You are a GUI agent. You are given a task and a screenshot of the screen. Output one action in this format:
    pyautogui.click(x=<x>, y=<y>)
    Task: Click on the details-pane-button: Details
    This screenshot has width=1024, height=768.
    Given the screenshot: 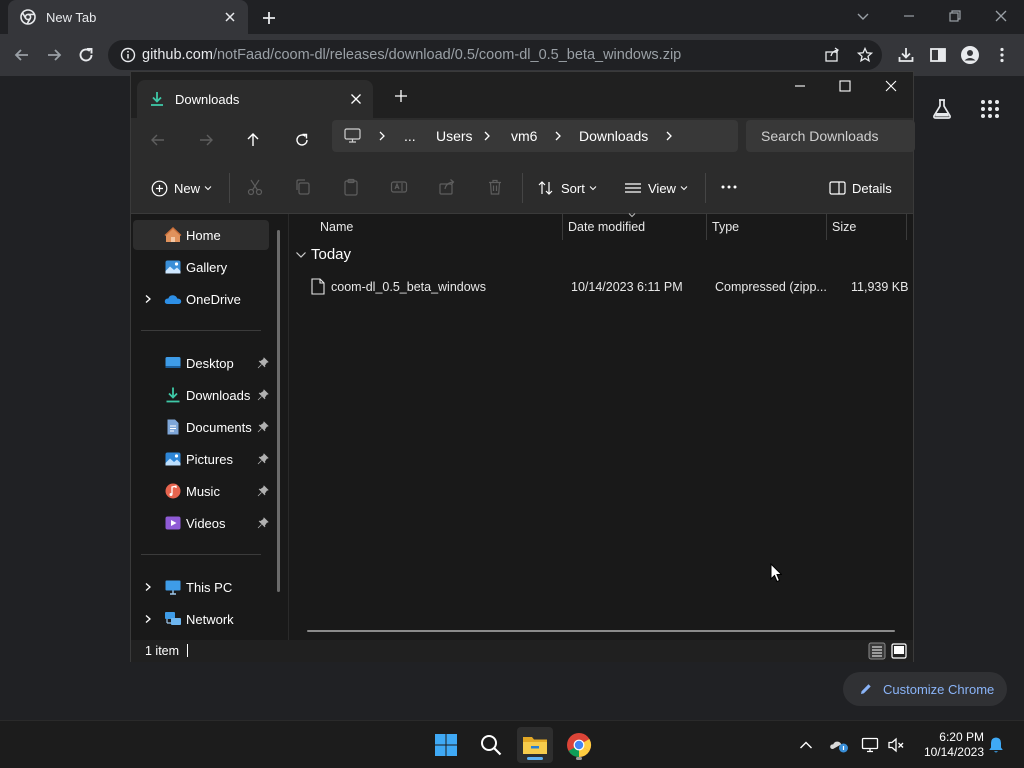 What is the action you would take?
    pyautogui.click(x=860, y=188)
    